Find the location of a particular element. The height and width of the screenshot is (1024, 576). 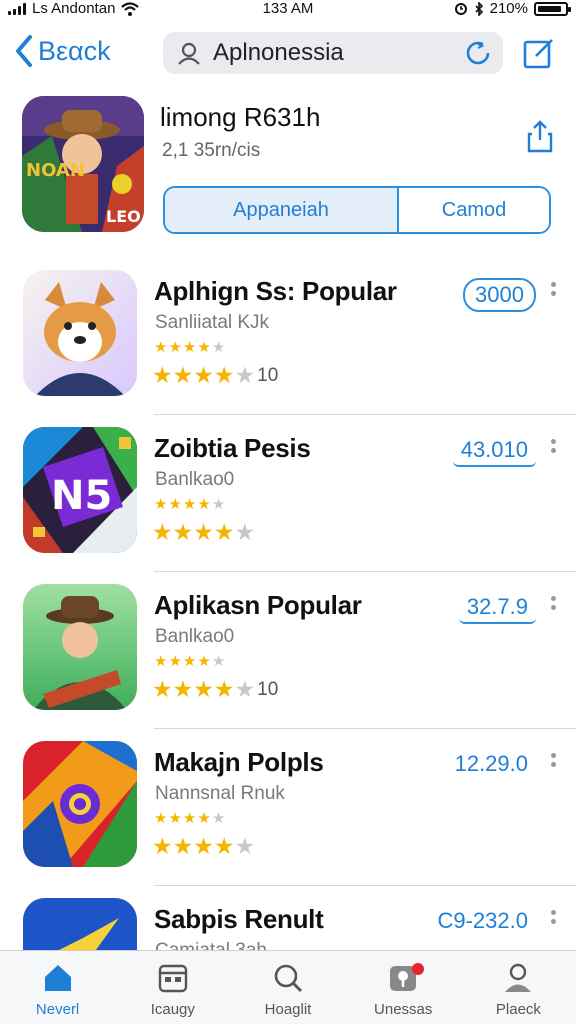

featured-app-icon: NOAN LEO is located at coordinates (83, 164).